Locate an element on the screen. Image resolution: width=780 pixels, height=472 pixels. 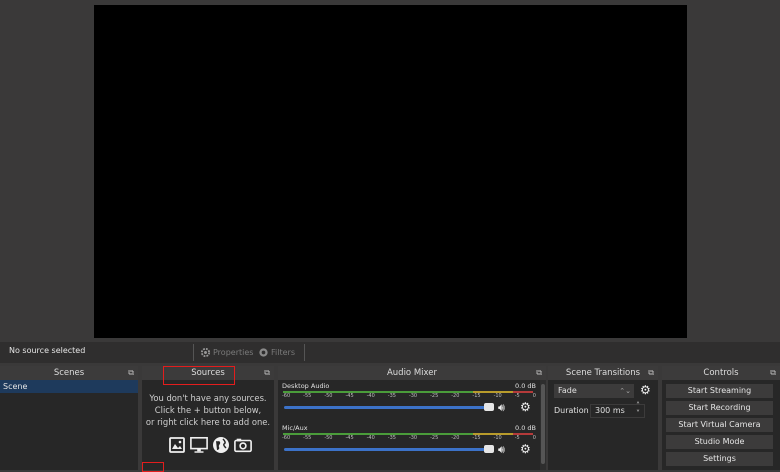
scenes-dock: Scenes ⧉ Scene is located at coordinates (69, 418).